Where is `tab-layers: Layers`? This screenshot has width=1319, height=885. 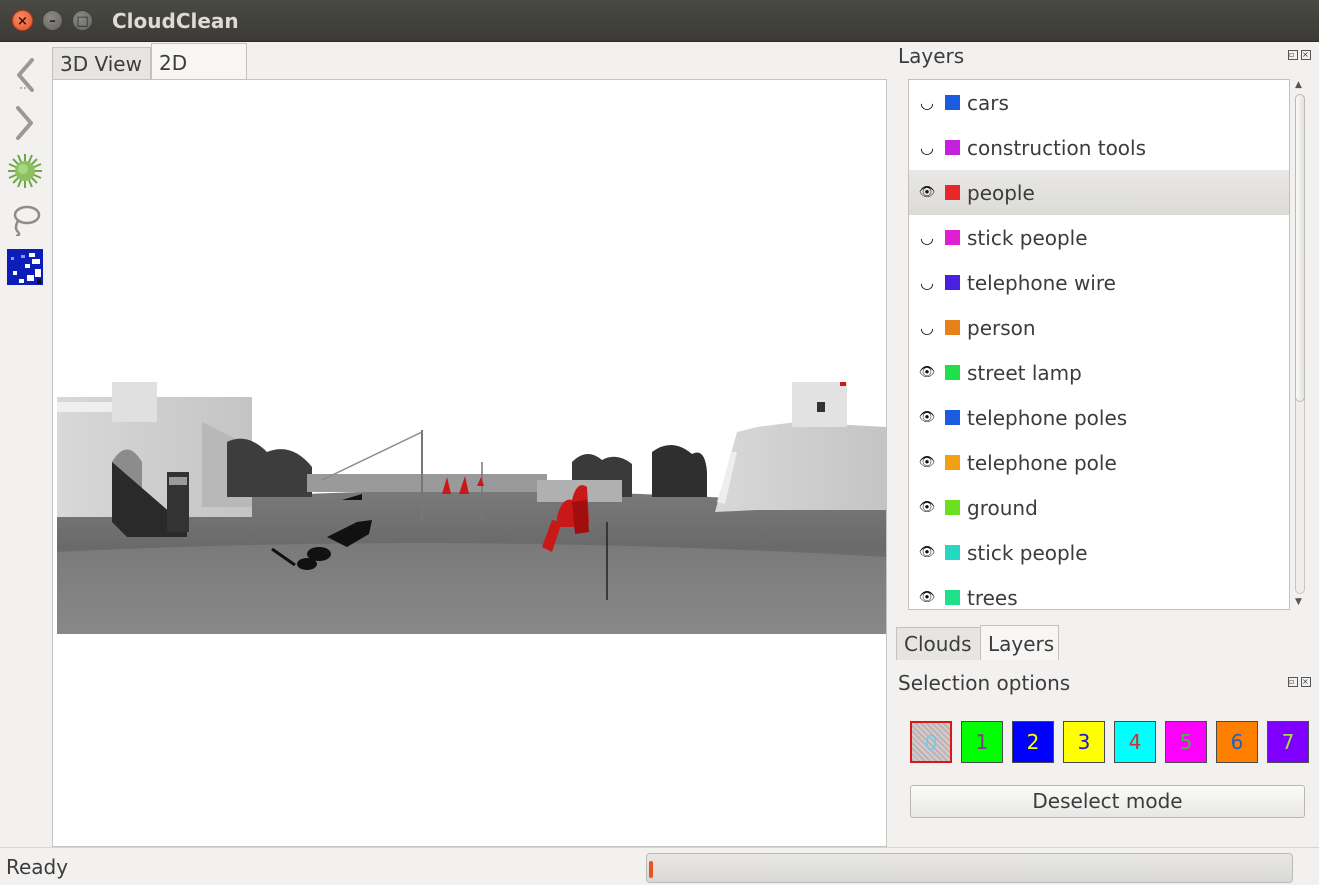 tab-layers: Layers is located at coordinates (1019, 642).